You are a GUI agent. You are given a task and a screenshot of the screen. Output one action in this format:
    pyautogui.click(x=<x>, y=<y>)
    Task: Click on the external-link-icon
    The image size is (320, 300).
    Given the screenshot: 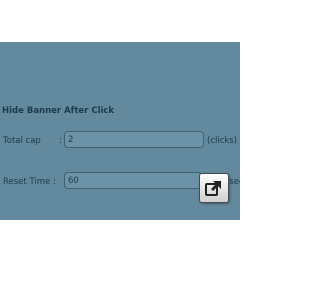 What is the action you would take?
    pyautogui.click(x=213, y=188)
    